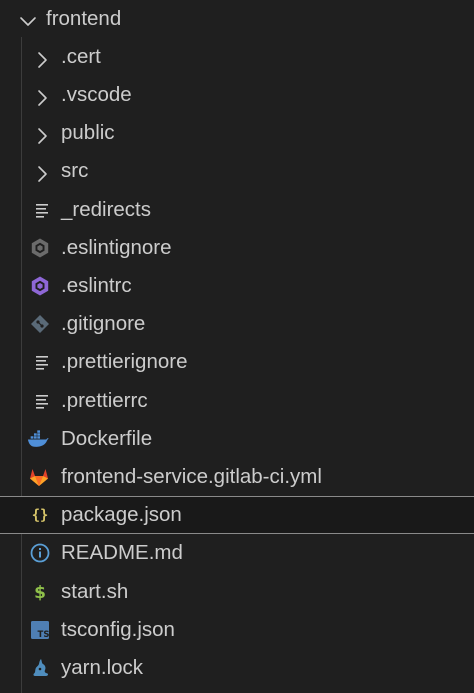 The height and width of the screenshot is (693, 474). What do you see at coordinates (107, 438) in the screenshot?
I see `tree-item-label: Dockerfile` at bounding box center [107, 438].